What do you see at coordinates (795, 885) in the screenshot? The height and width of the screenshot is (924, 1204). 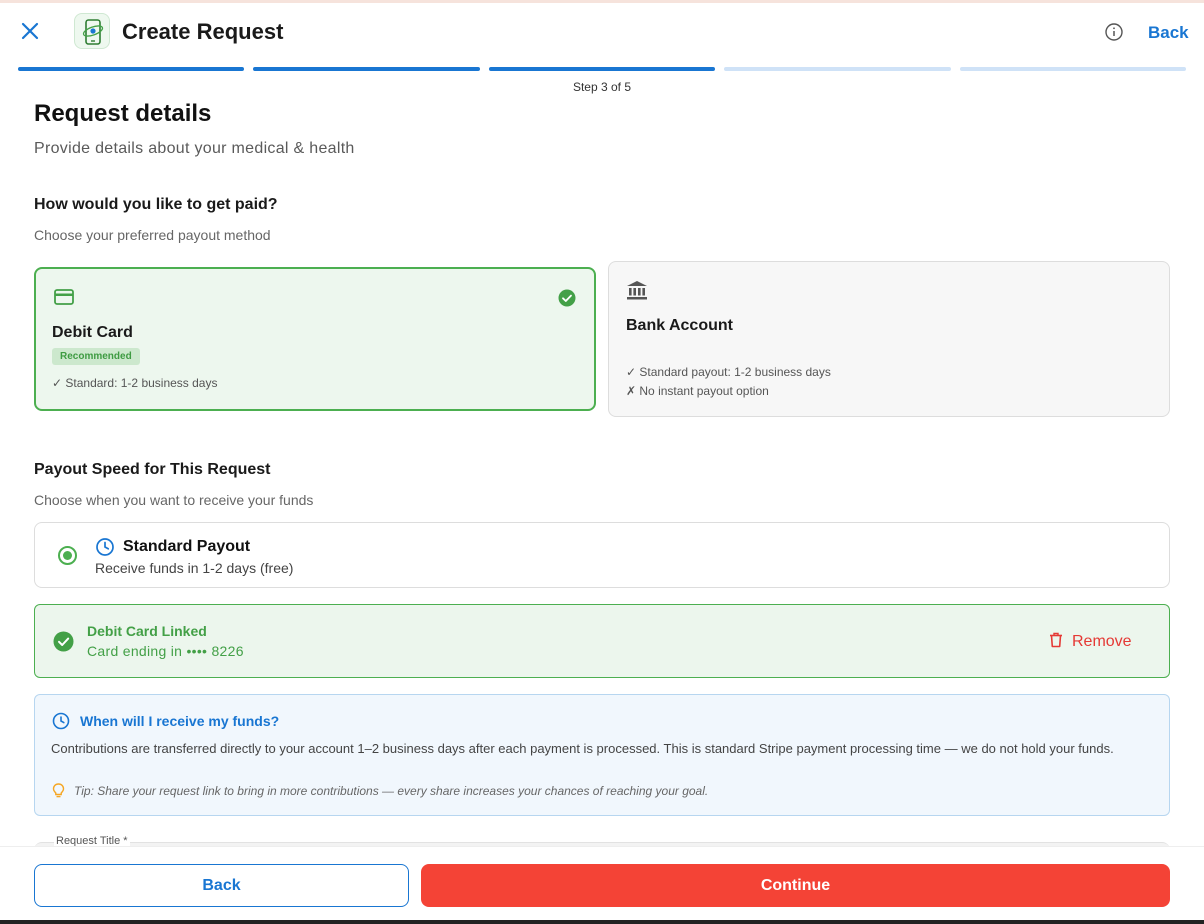 I see `continue-button: Continue` at bounding box center [795, 885].